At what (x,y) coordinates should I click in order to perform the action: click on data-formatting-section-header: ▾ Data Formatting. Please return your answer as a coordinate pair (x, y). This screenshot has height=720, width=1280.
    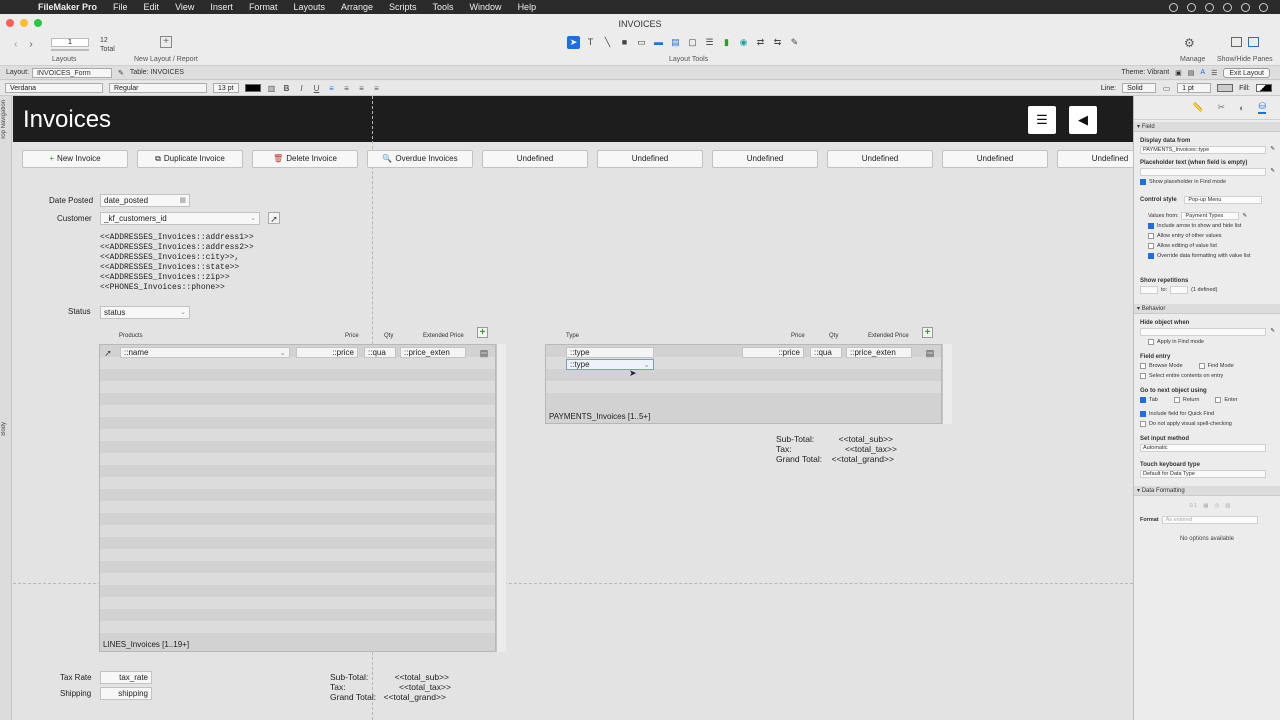
    Looking at the image, I should click on (1207, 491).